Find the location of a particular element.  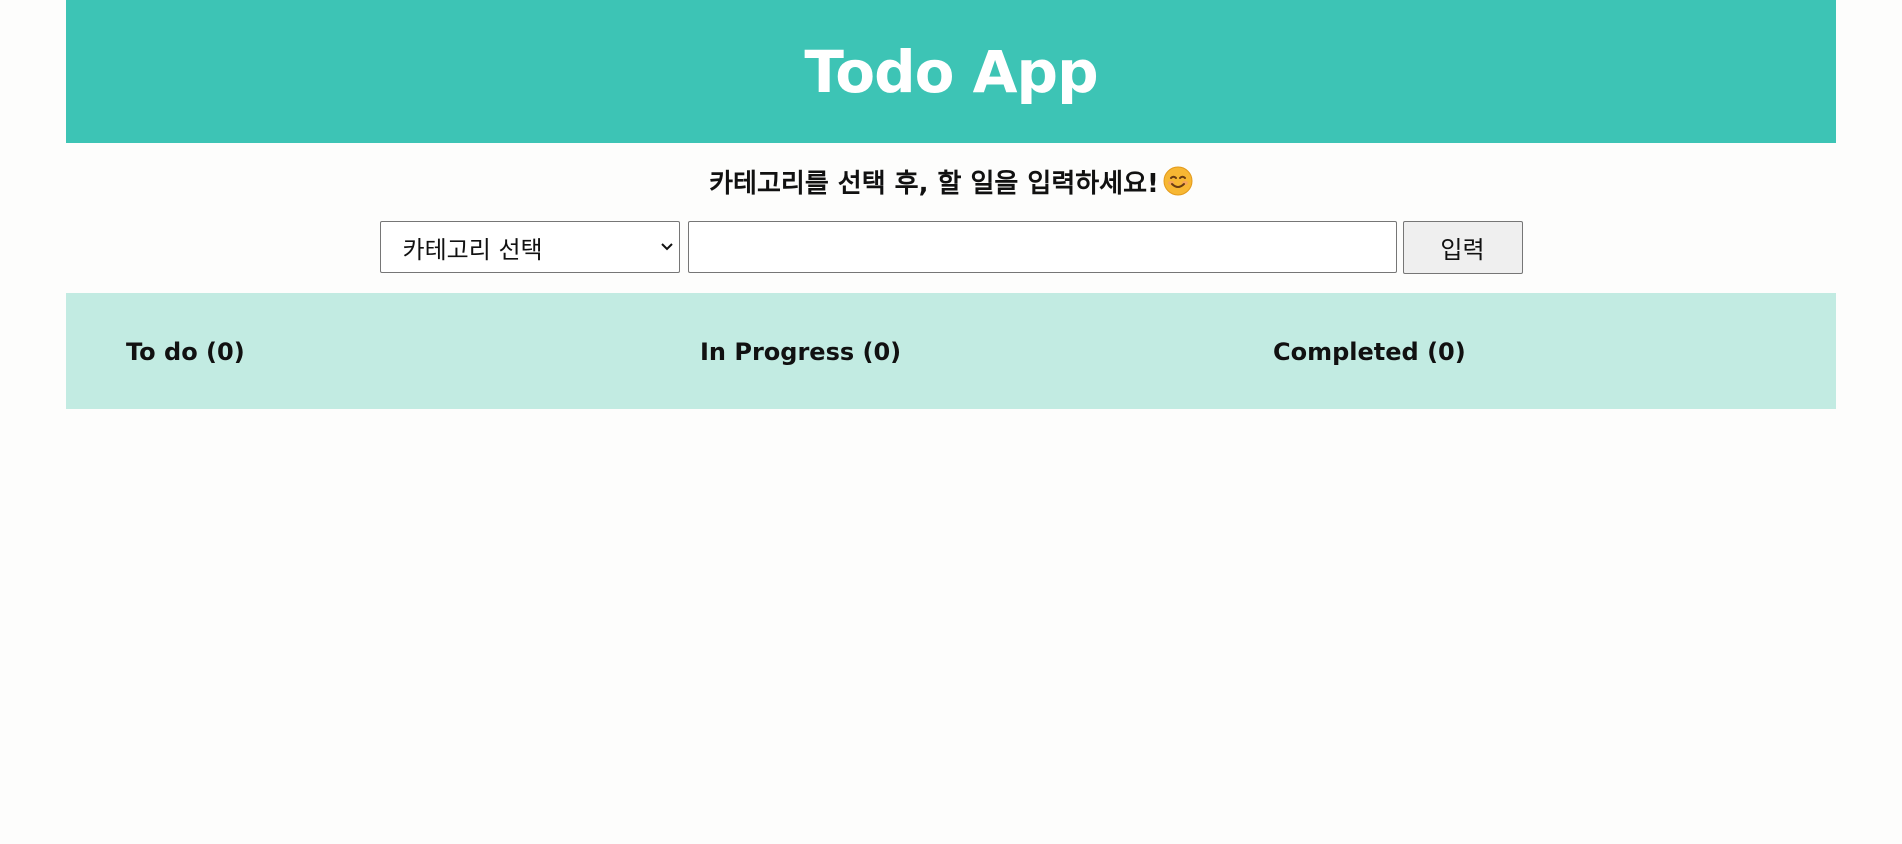

smiling-face-icon is located at coordinates (1178, 181).